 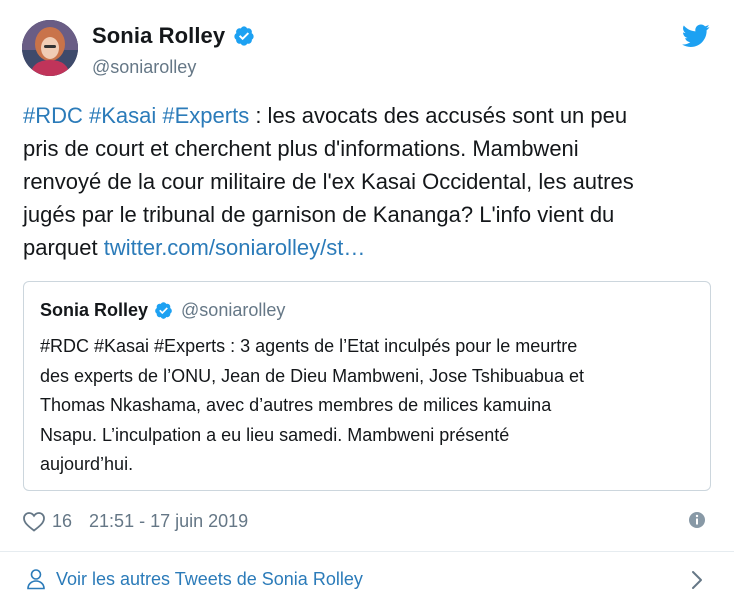 I want to click on avatar, so click(x=50, y=48).